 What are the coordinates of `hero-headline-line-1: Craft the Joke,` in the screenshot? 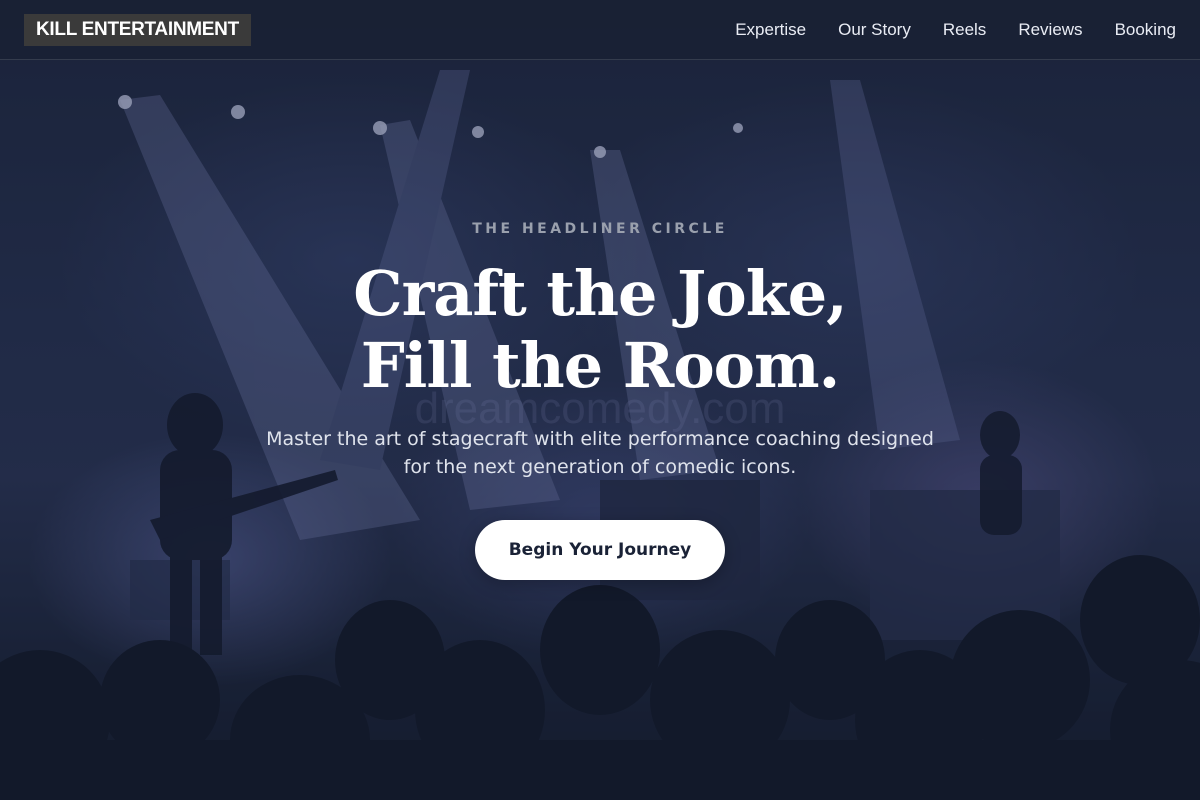 It's located at (600, 293).